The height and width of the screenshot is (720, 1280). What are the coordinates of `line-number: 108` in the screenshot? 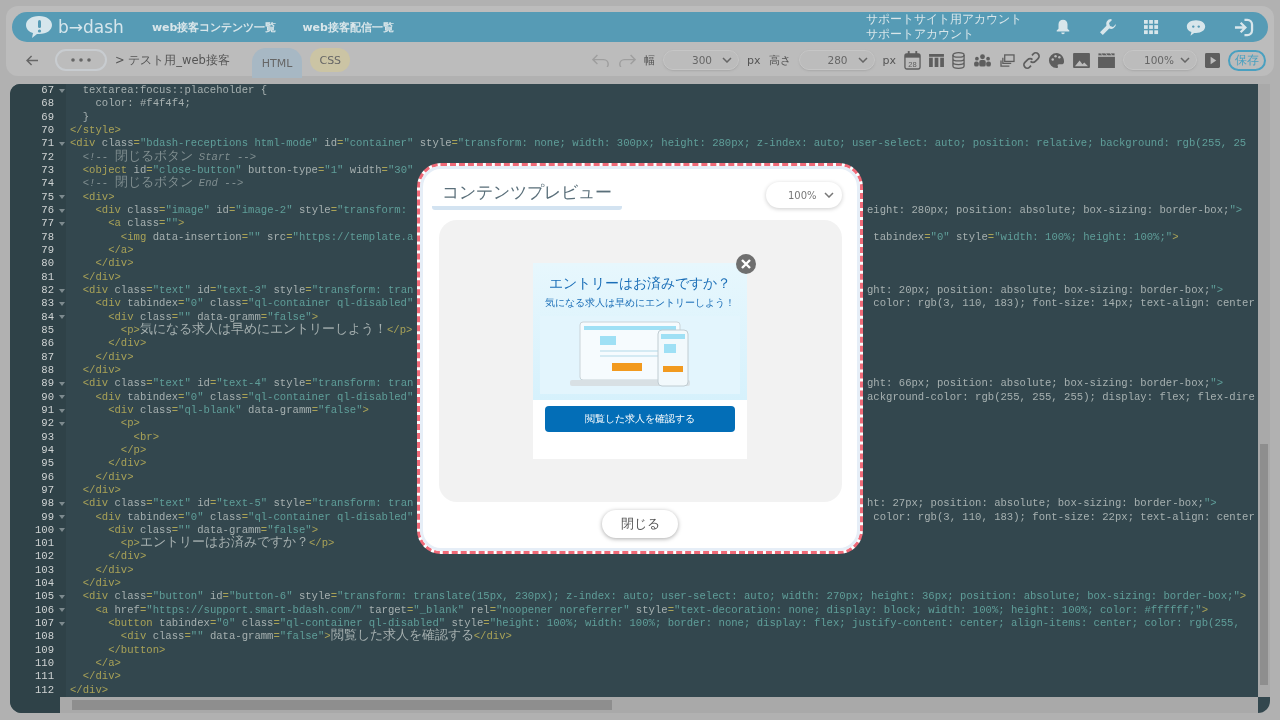 It's located at (43, 637).